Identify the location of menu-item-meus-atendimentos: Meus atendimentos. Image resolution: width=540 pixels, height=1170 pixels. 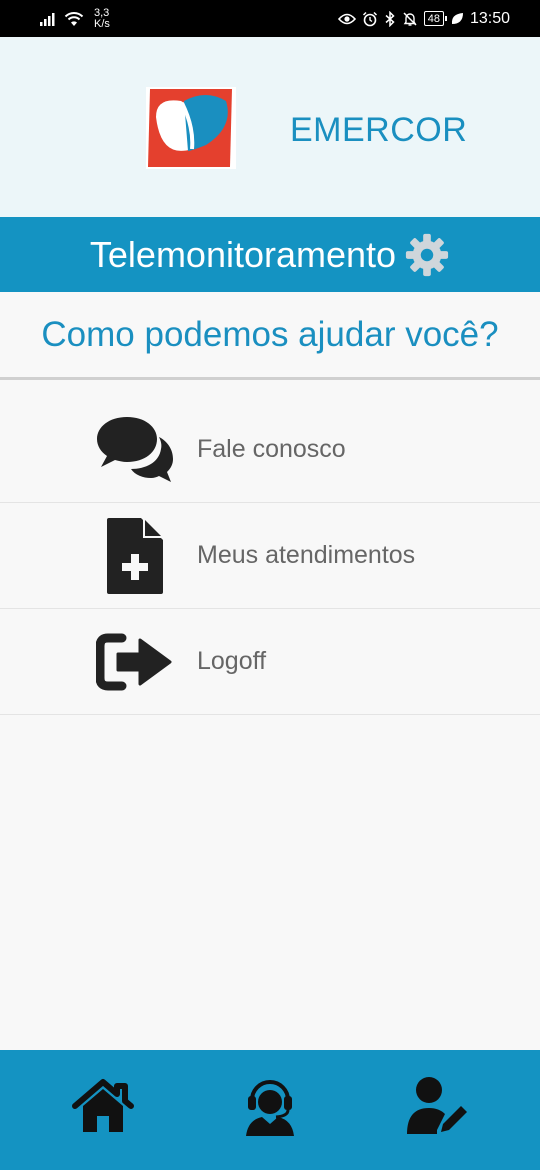
(270, 556).